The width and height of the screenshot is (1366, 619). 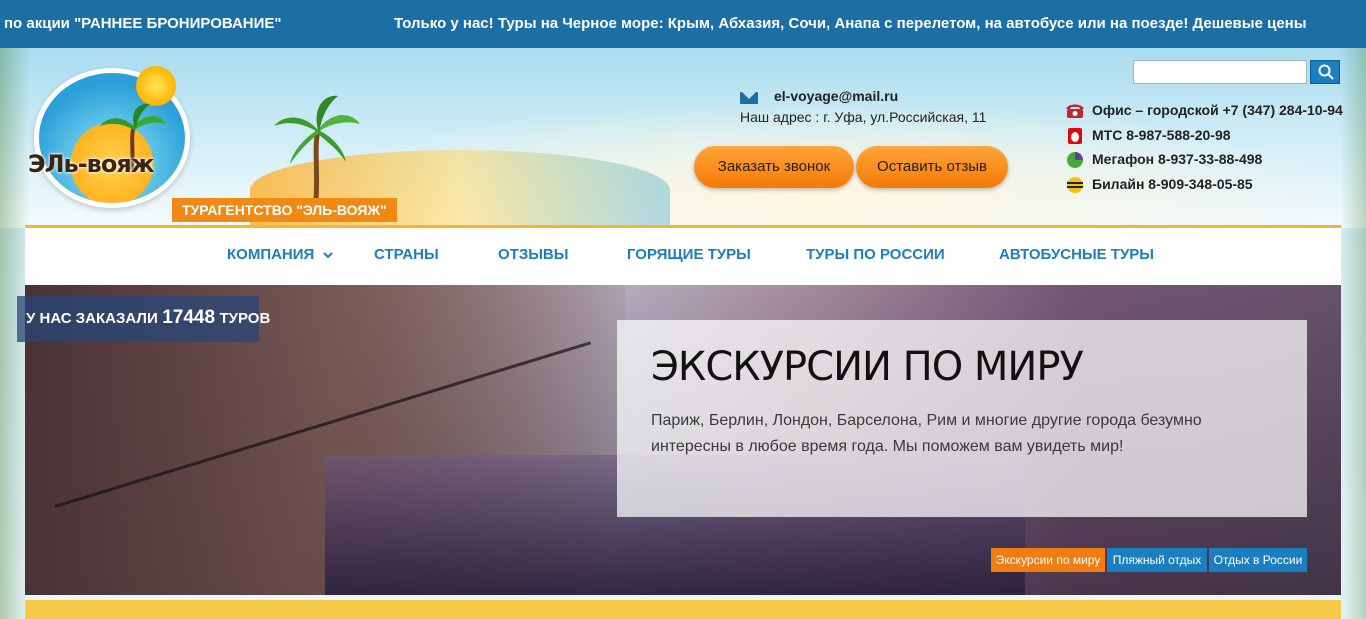 I want to click on megafon-icon, so click(x=1075, y=160).